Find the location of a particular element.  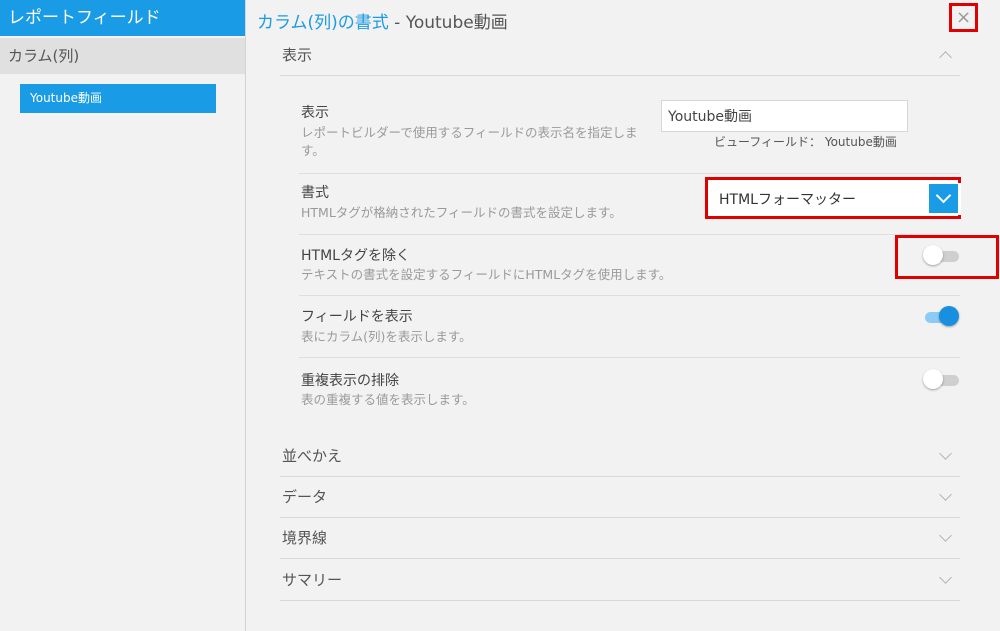

section-display: 表示 is located at coordinates (620, 56).